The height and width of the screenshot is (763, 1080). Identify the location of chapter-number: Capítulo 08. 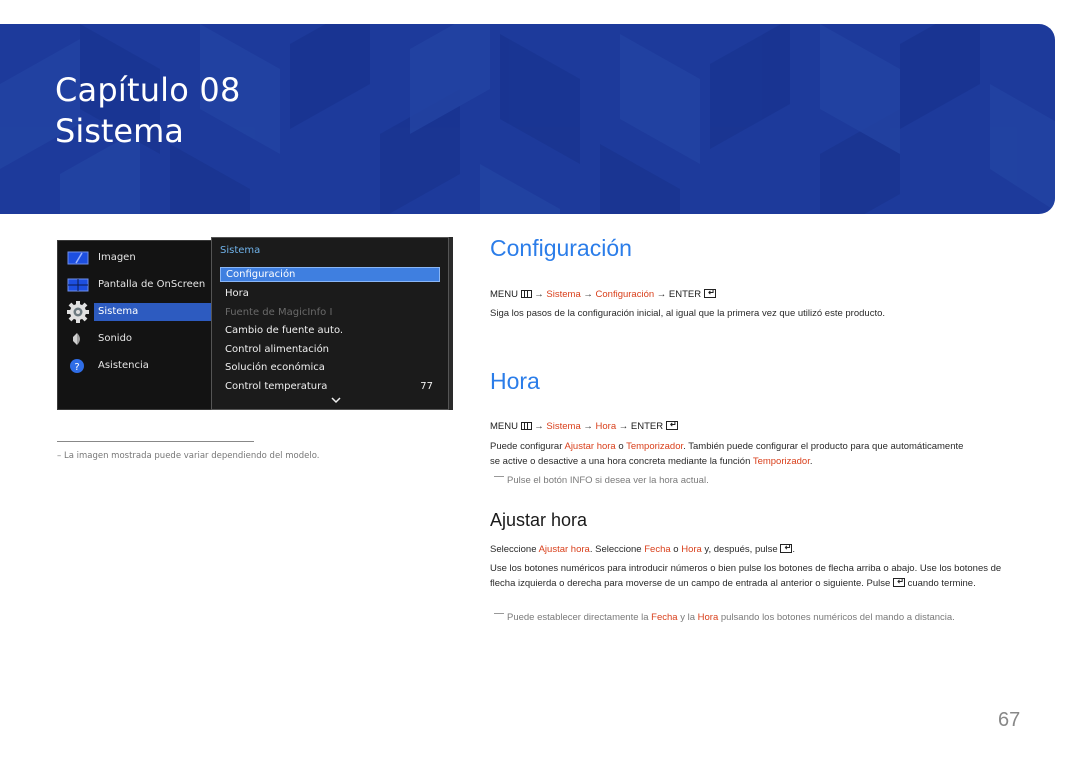
(148, 90).